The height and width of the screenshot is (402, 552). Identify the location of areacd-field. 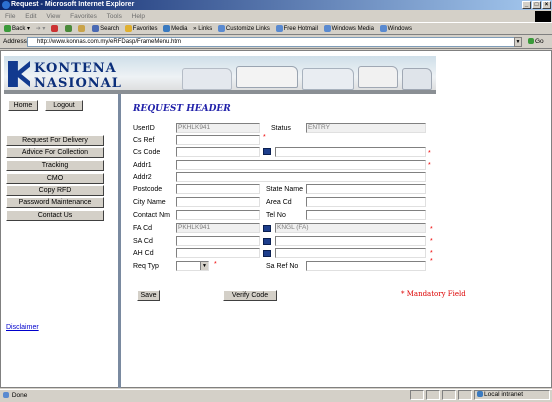
(366, 202).